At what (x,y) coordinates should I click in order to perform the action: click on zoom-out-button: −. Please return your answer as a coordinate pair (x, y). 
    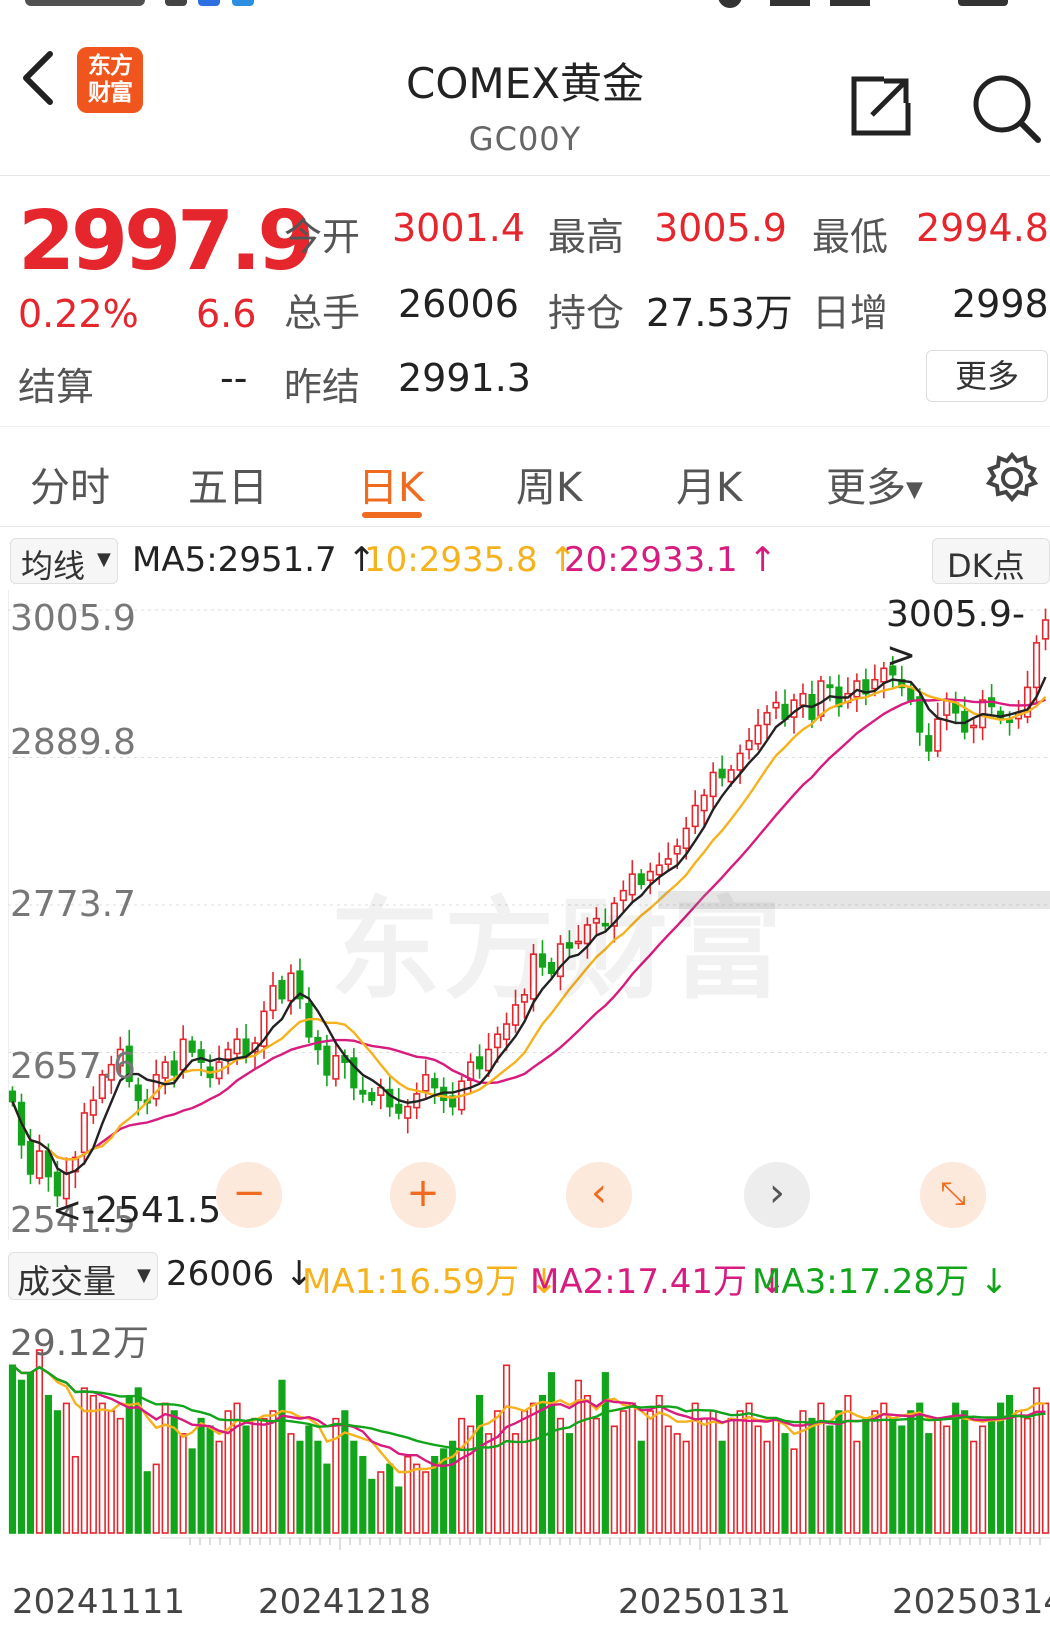
    Looking at the image, I should click on (249, 1195).